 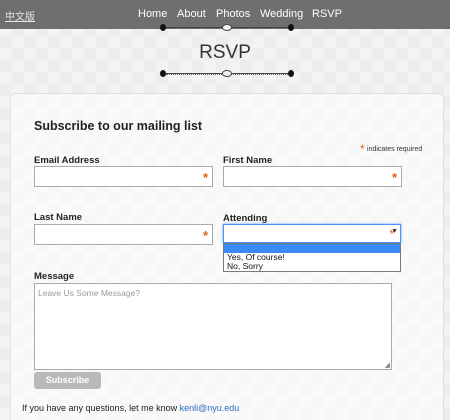 What do you see at coordinates (233, 14) in the screenshot?
I see `nav-item-photos: Photos` at bounding box center [233, 14].